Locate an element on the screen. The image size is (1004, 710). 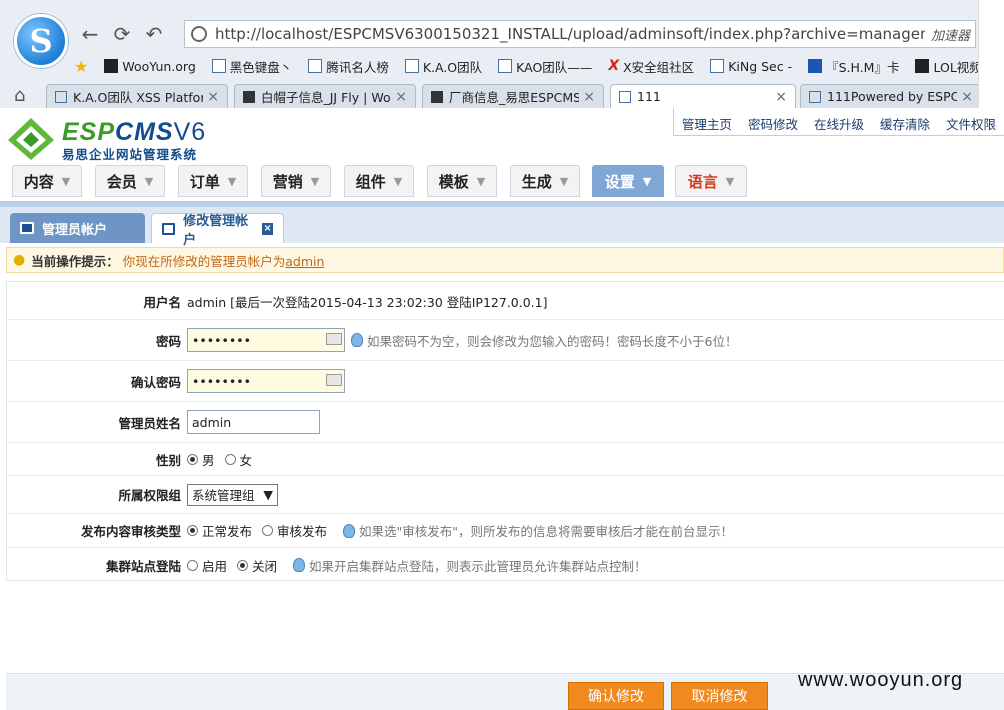
radio-disable is located at coordinates (243, 565).